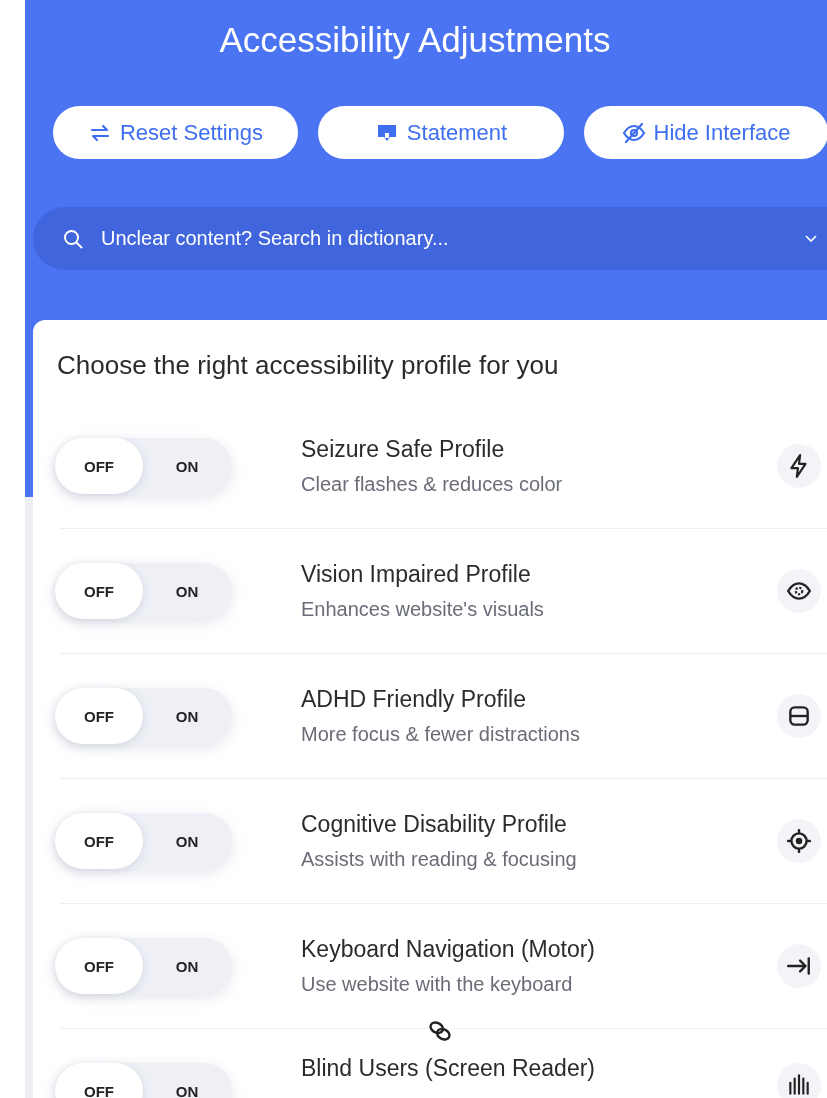 The width and height of the screenshot is (827, 1098). Describe the element at coordinates (439, 859) in the screenshot. I see `profile-description: Assists with reading & focusing` at that location.